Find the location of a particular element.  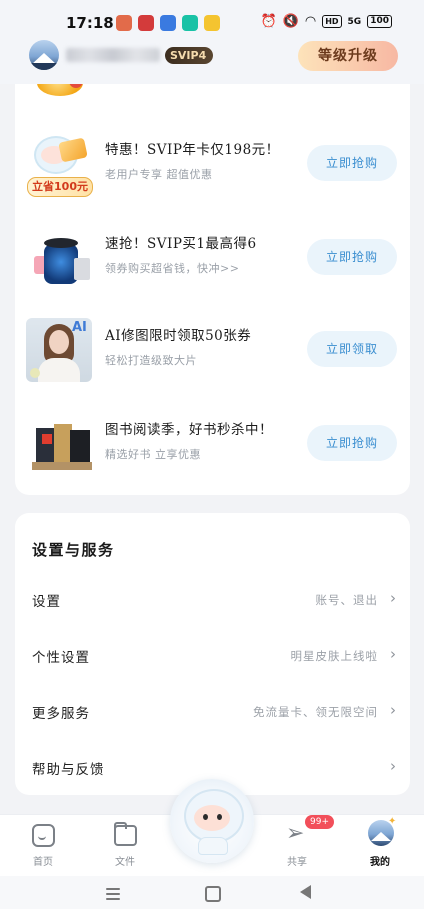

svip-mascot-ticket-image: 立省100元 is located at coordinates (59, 164).